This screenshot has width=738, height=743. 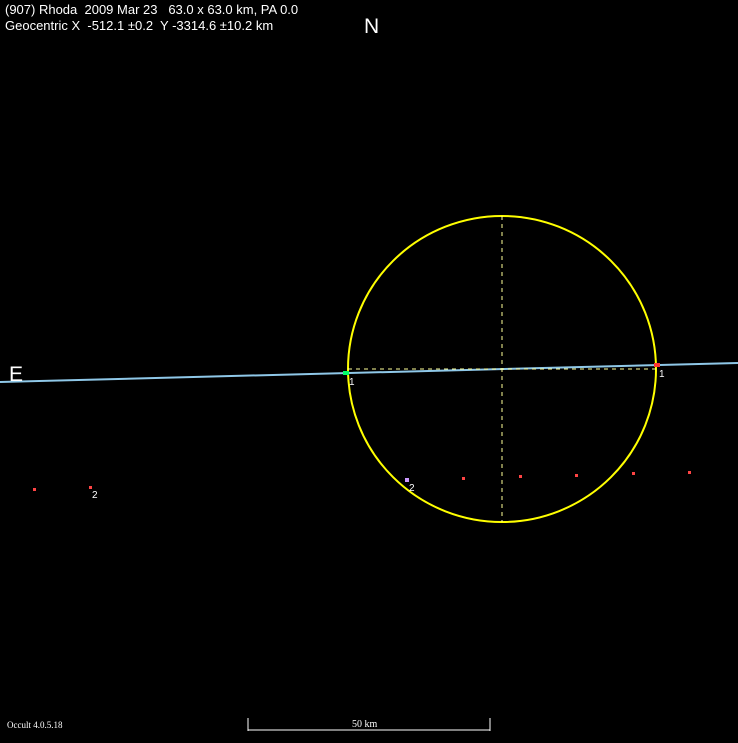 I want to click on disappear-marker, so click(x=346, y=373).